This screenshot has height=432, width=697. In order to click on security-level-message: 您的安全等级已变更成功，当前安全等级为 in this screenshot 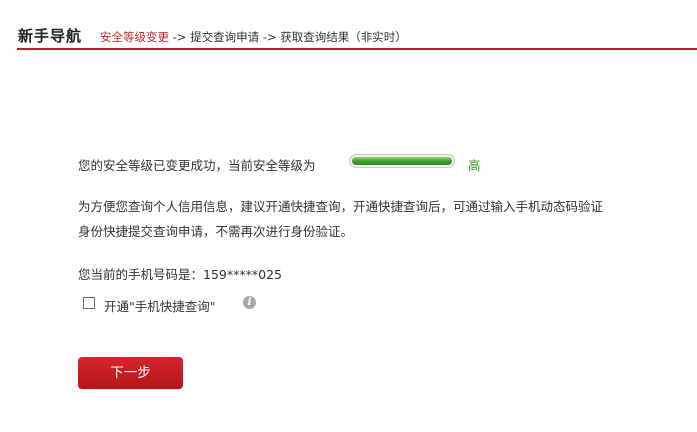, I will do `click(197, 165)`.